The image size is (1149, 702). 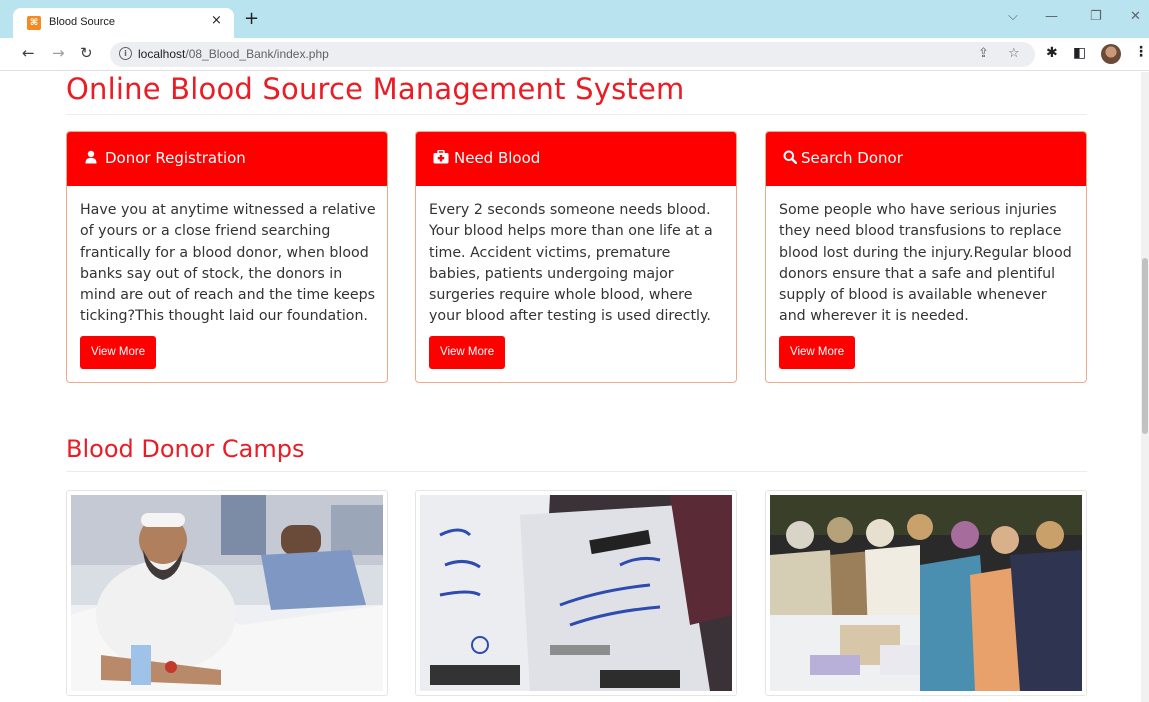 I want to click on reload-icon: ↻, so click(x=86, y=53).